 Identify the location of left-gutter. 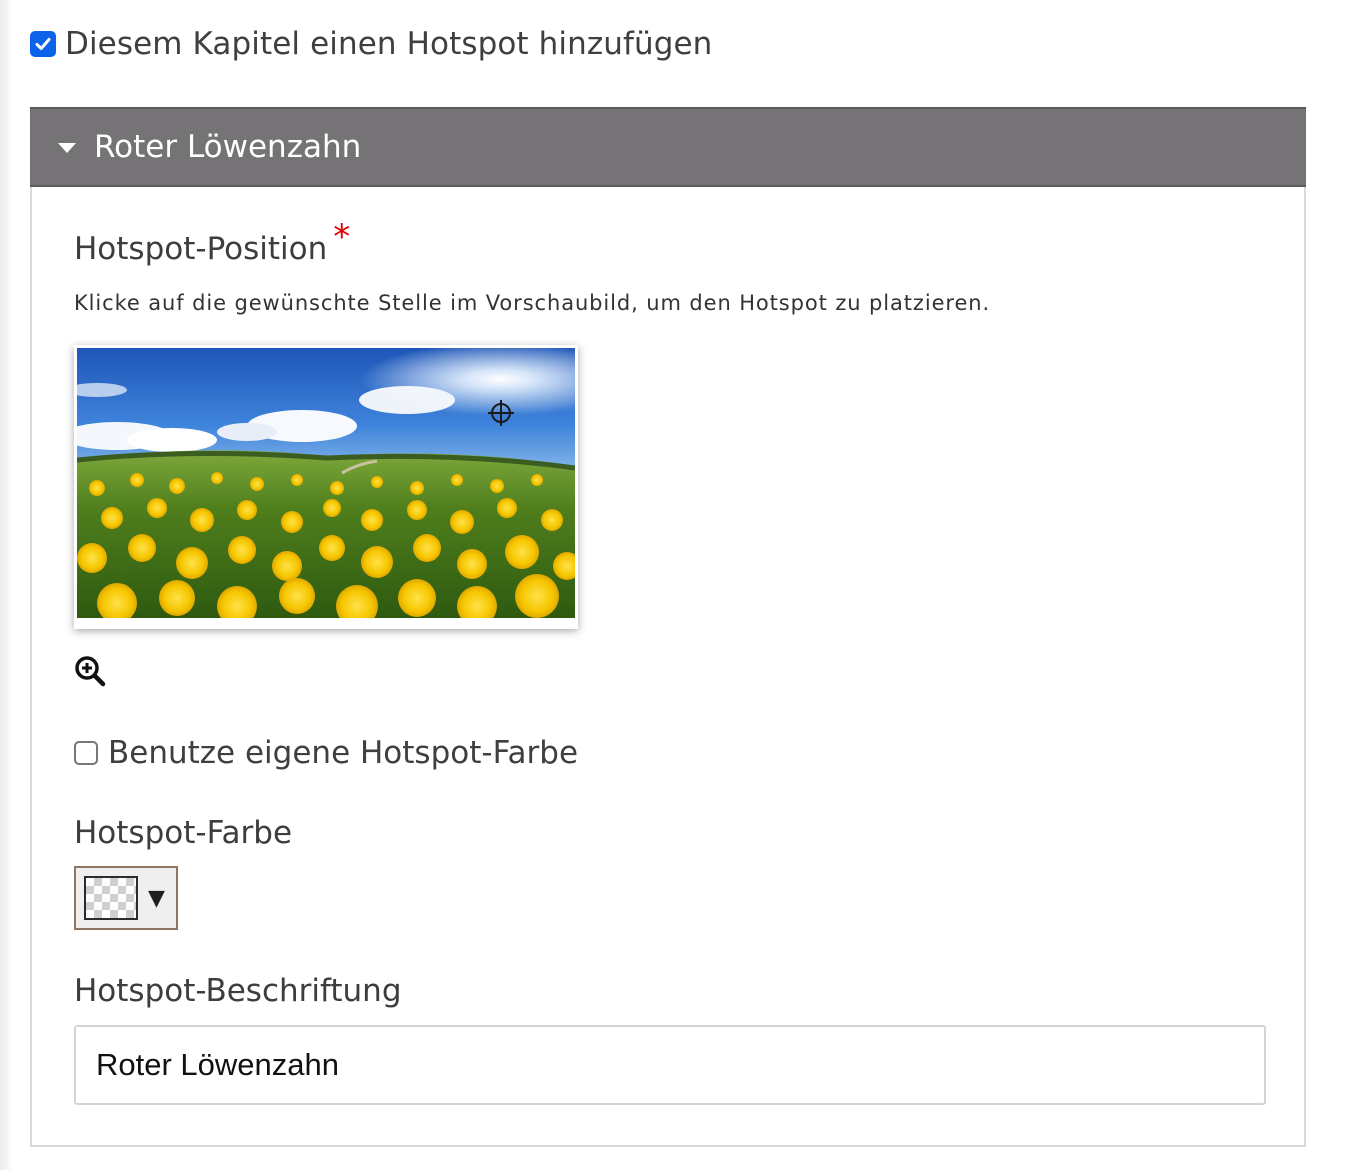
(6, 585).